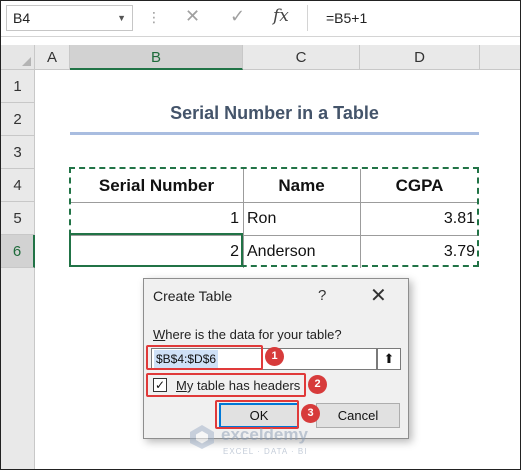  What do you see at coordinates (69, 18) in the screenshot?
I see `name-box: B4 ▼` at bounding box center [69, 18].